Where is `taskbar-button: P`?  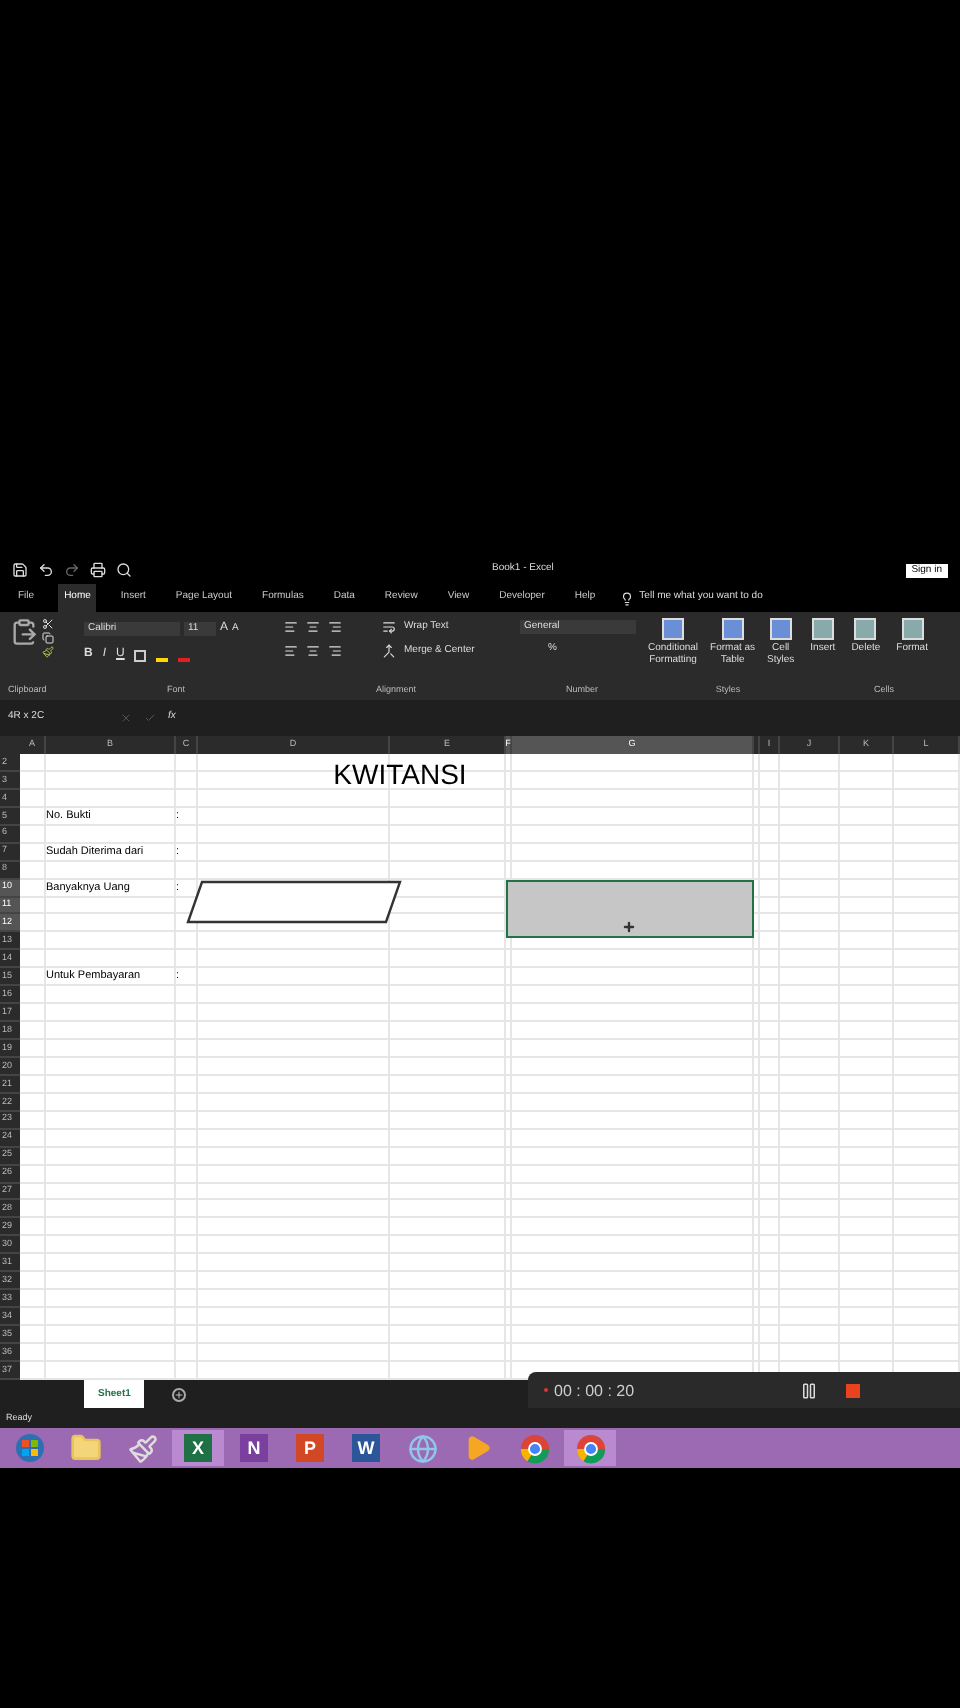
taskbar-button: P is located at coordinates (310, 1448).